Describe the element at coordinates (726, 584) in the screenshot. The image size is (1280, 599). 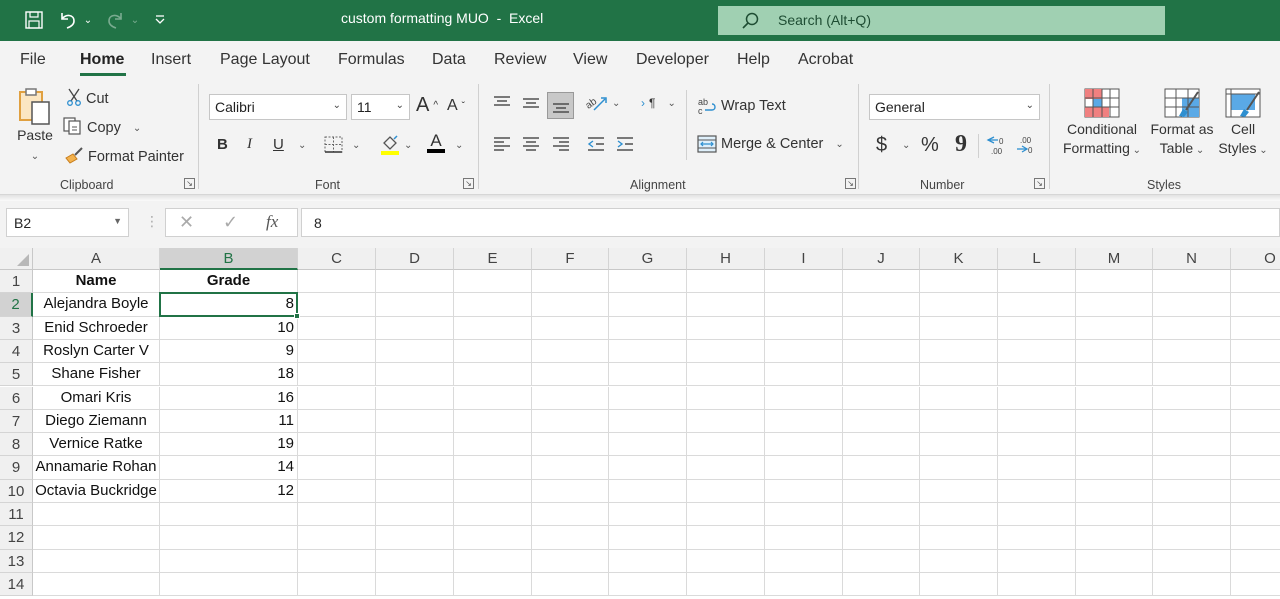
I see `cell-h14` at that location.